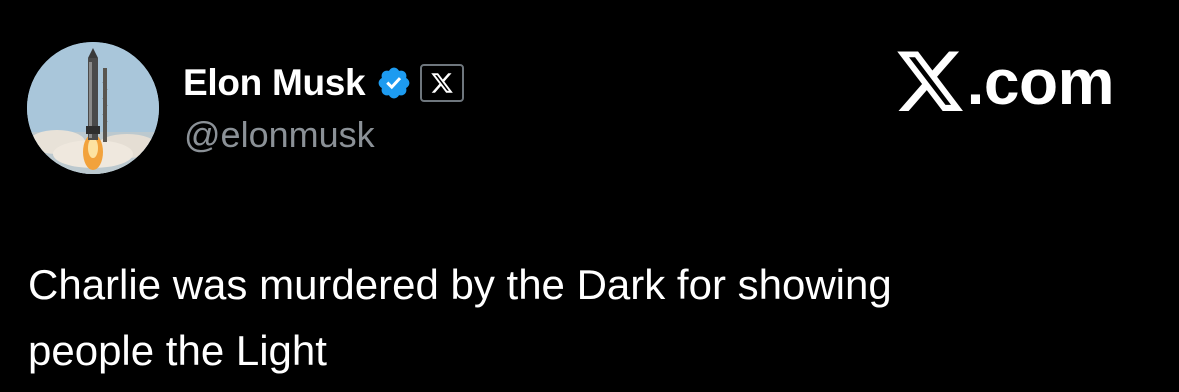  I want to click on tweet-text-line-2: people the Light, so click(177, 350).